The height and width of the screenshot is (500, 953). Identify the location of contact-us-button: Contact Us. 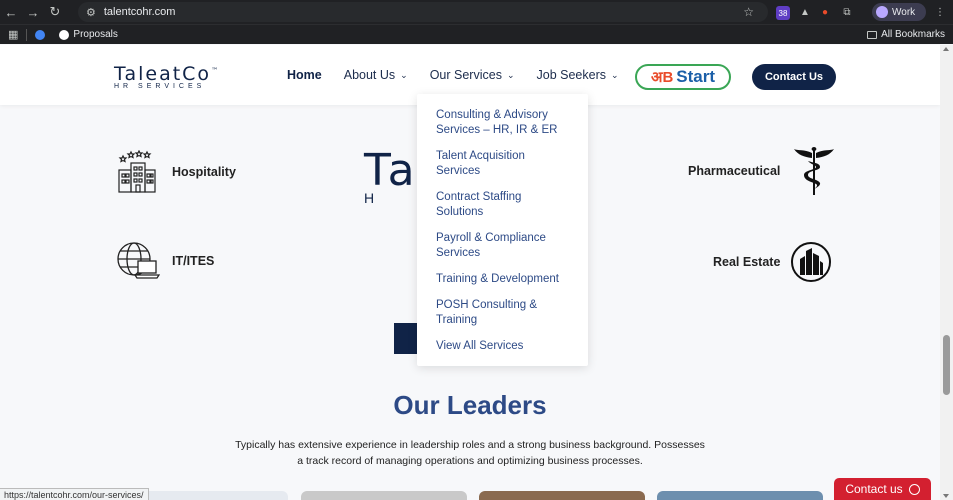
(794, 77).